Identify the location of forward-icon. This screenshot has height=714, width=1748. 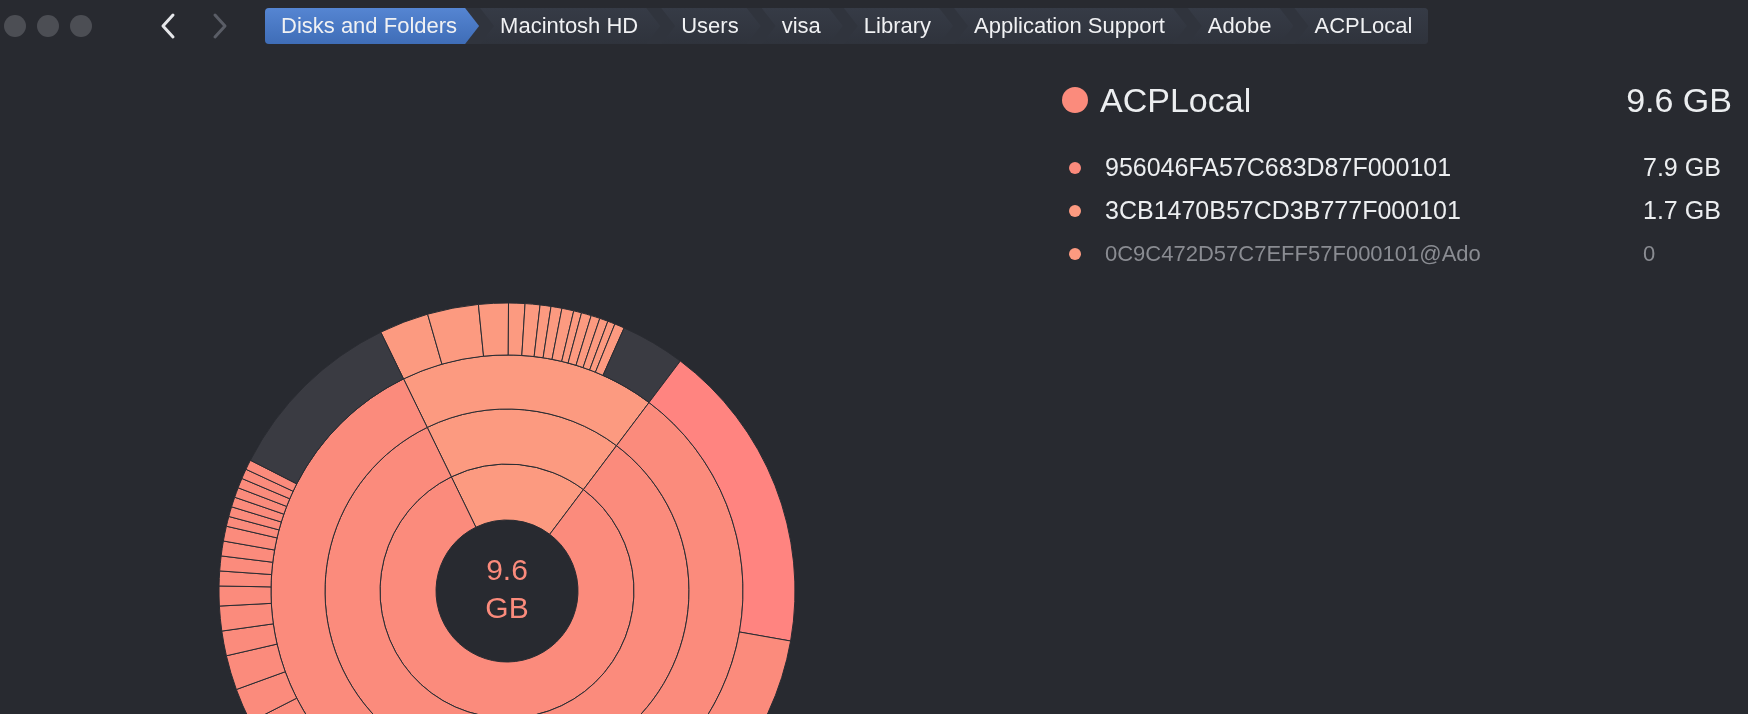
(220, 26).